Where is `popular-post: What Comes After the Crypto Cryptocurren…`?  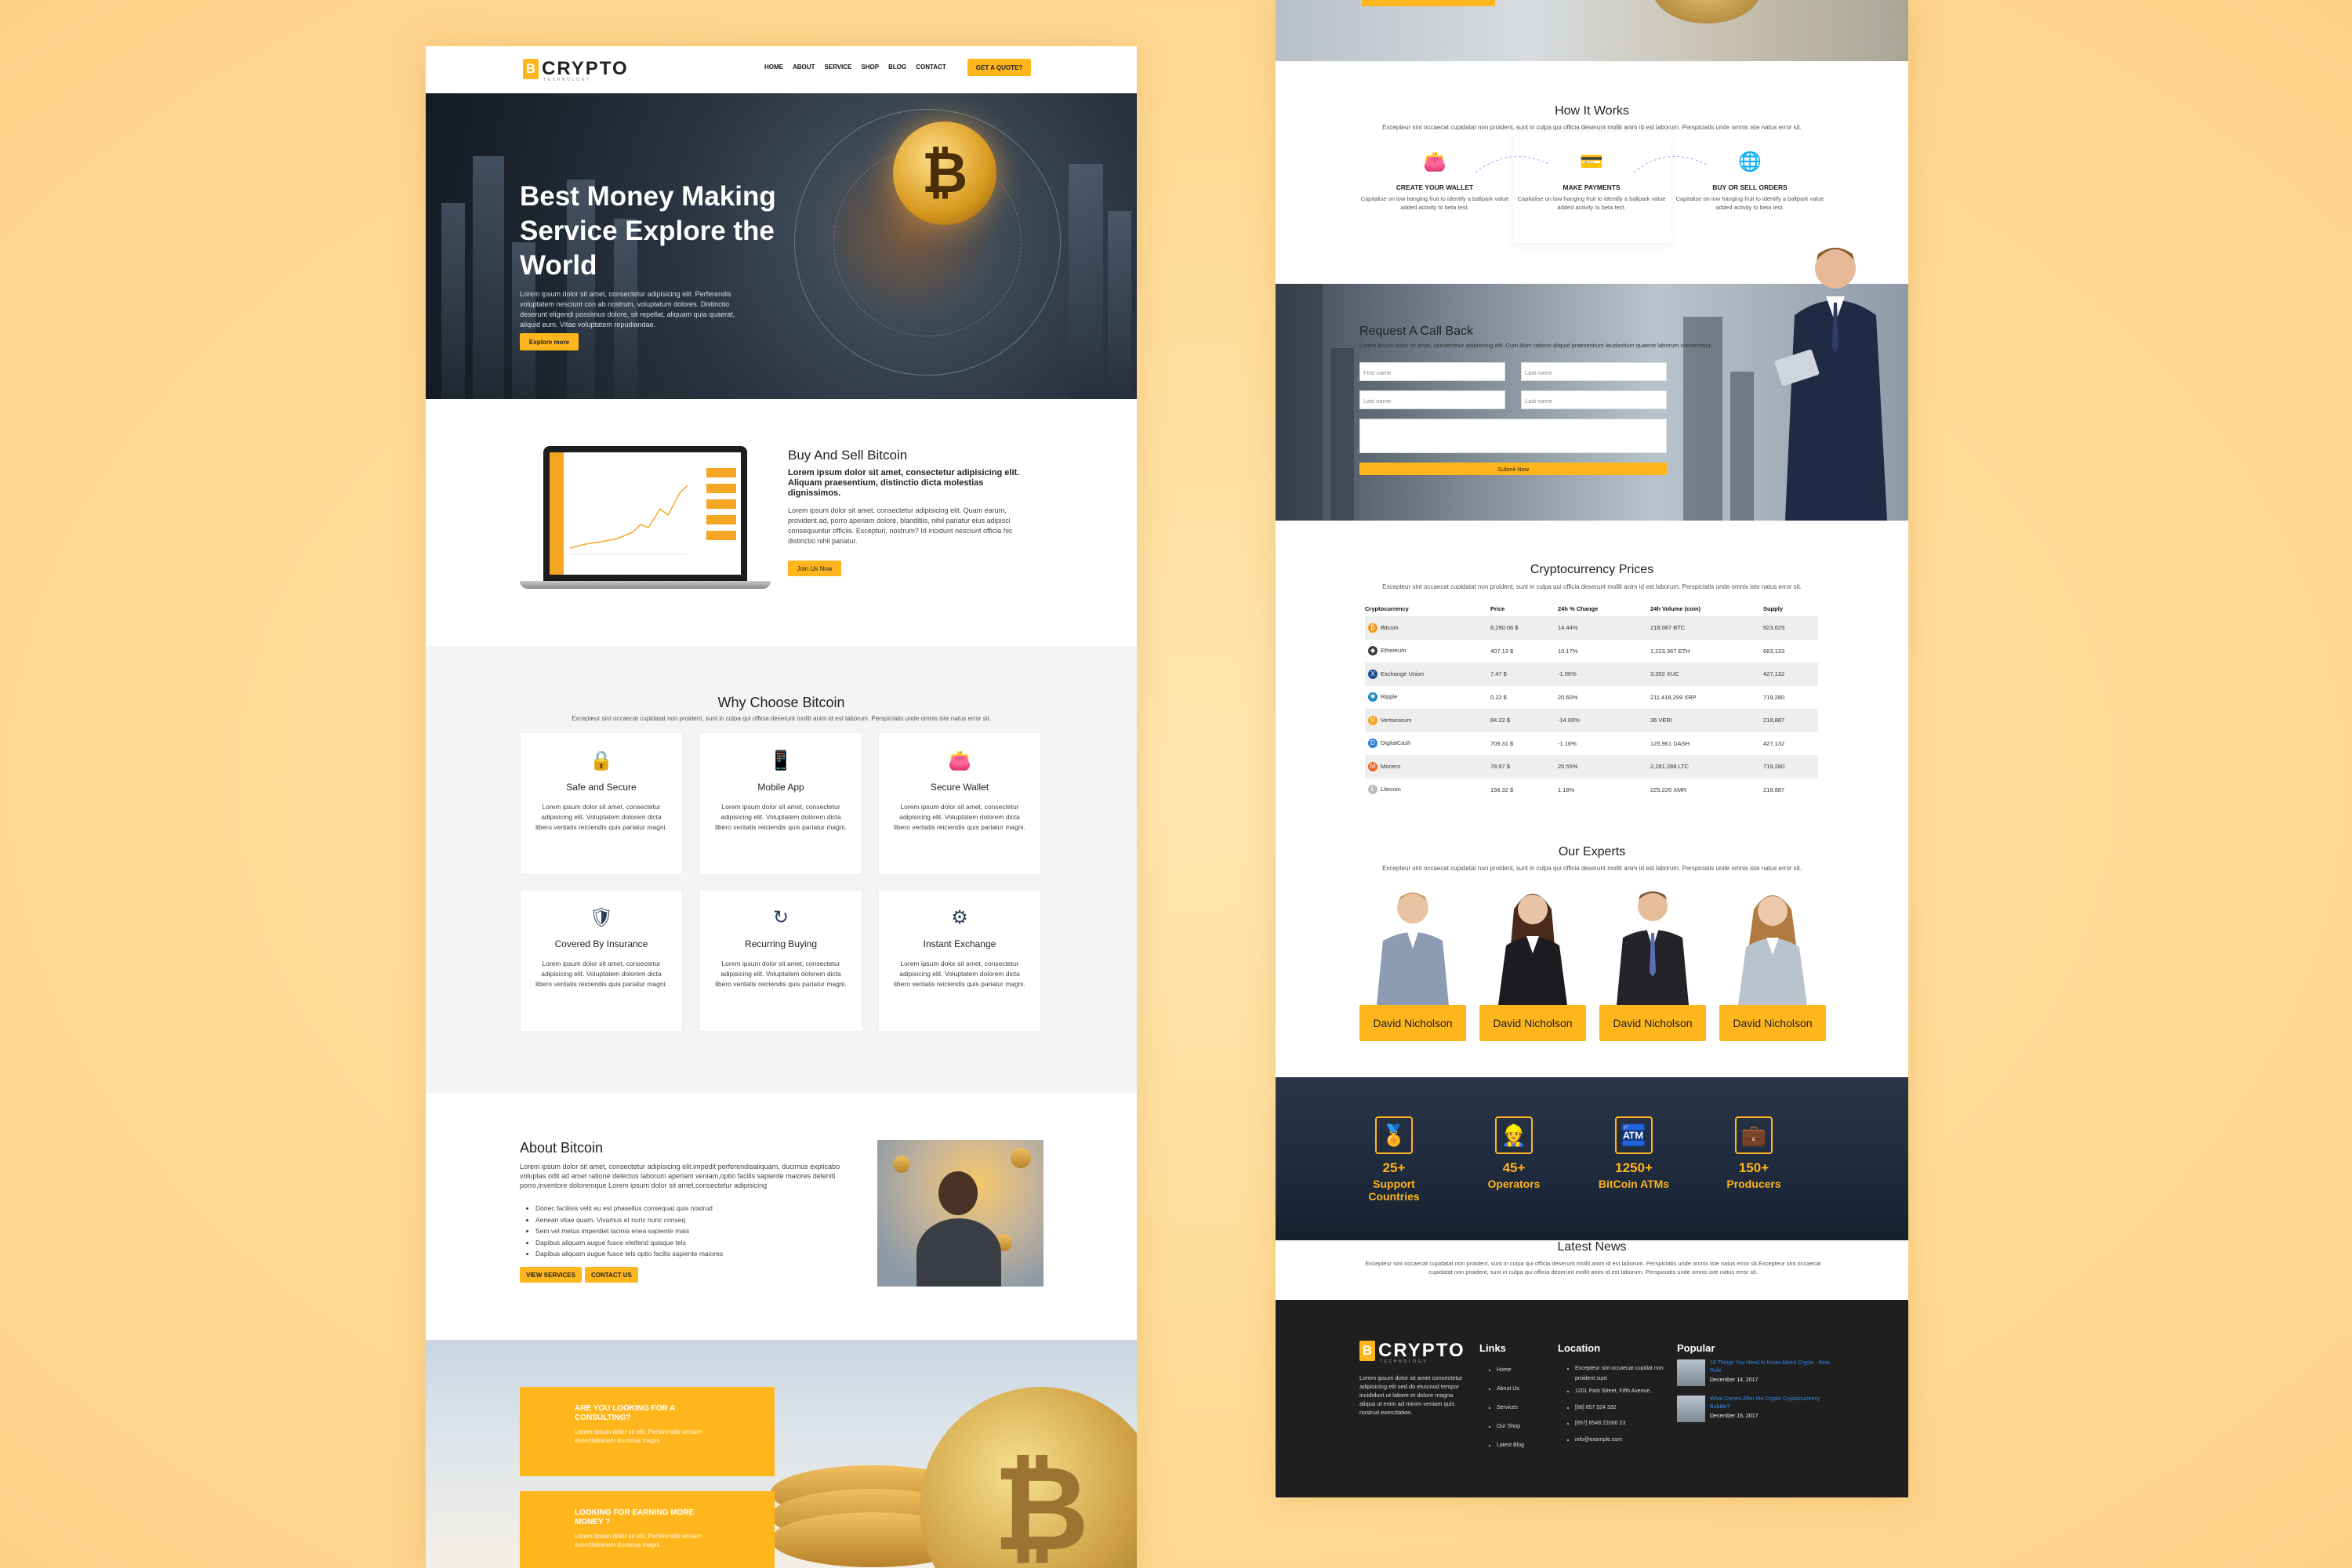
popular-post: What Comes After the Crypto Cryptocurren… is located at coordinates (1755, 1409).